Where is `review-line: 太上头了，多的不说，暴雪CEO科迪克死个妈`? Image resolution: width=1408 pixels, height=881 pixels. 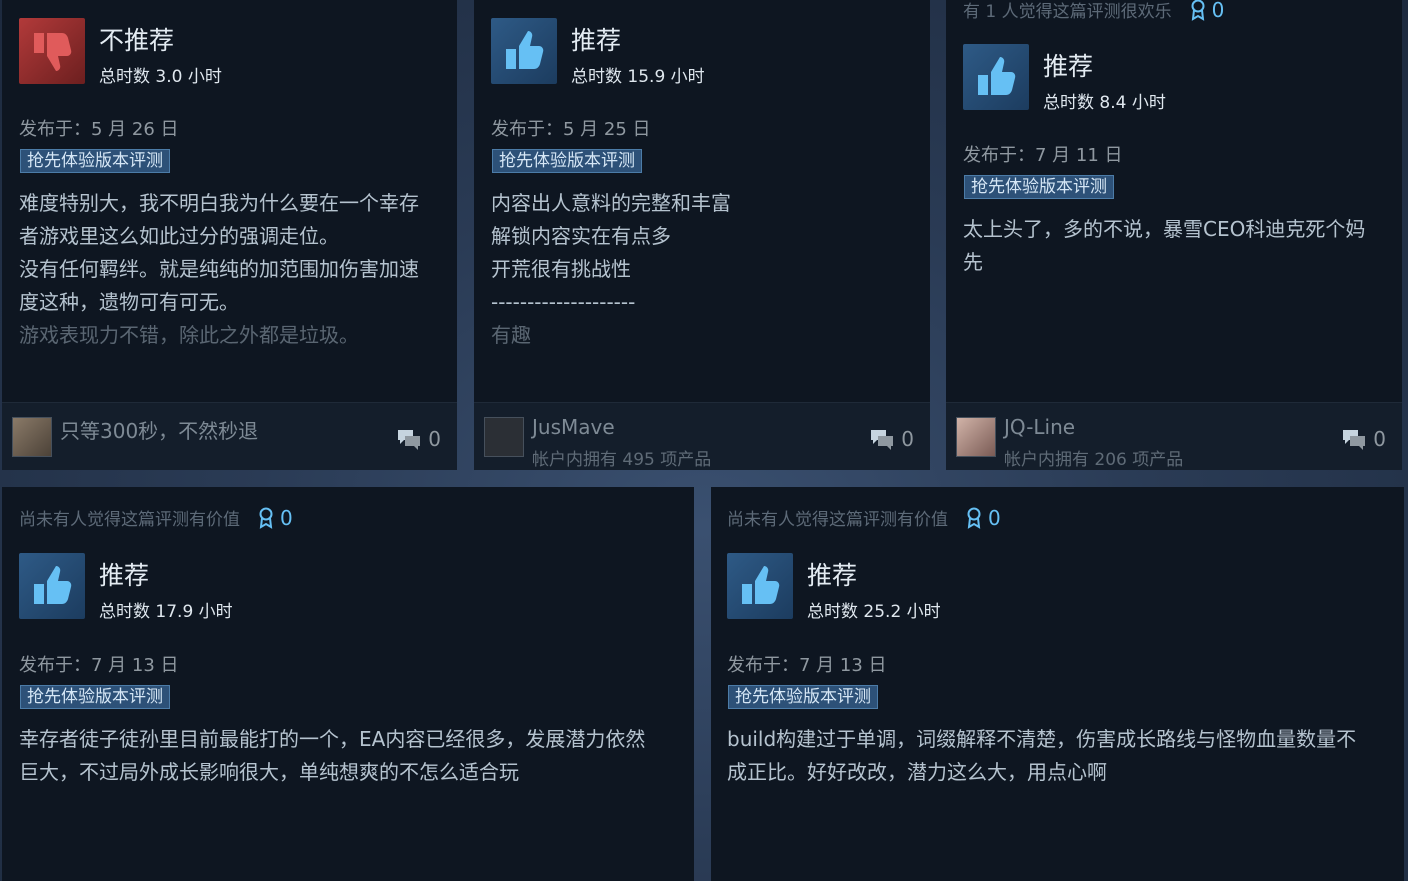
review-line: 太上头了，多的不说，暴雪CEO科迪克死个妈 is located at coordinates (1164, 229).